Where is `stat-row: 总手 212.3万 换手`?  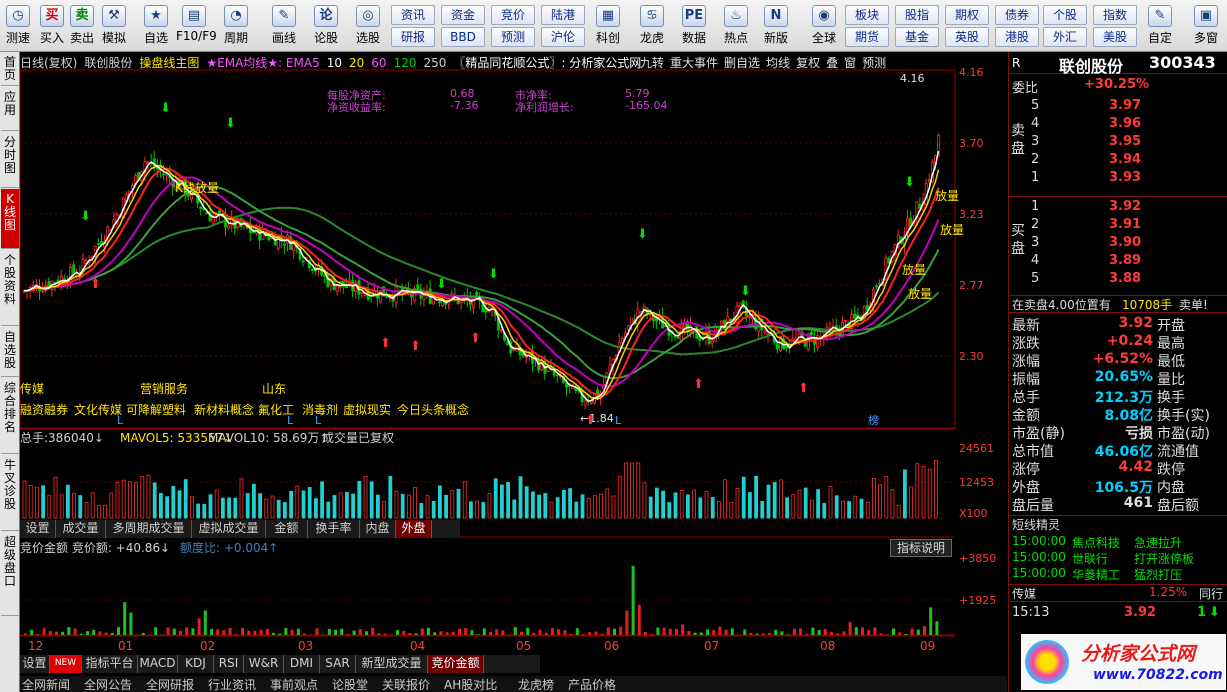 stat-row: 总手 212.3万 换手 is located at coordinates (1118, 396).